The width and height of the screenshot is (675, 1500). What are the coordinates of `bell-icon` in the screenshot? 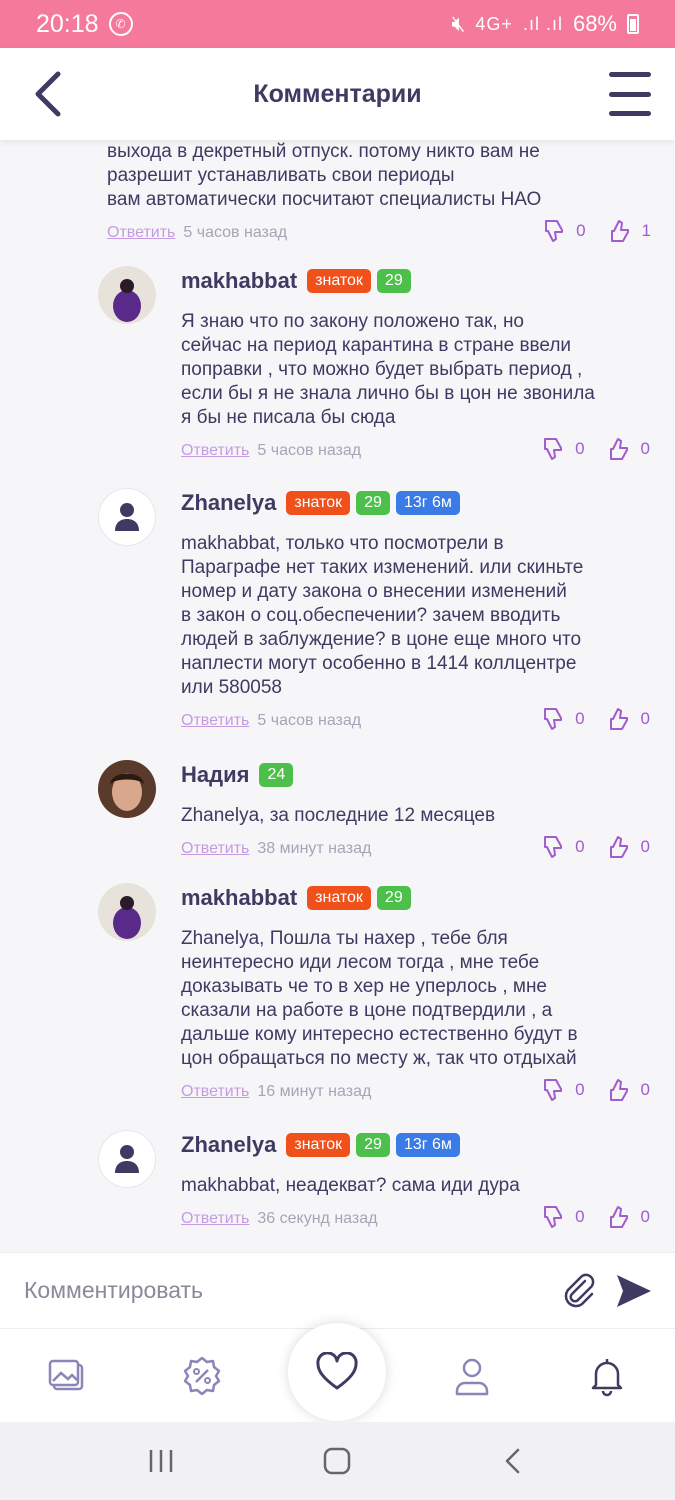 It's located at (607, 1378).